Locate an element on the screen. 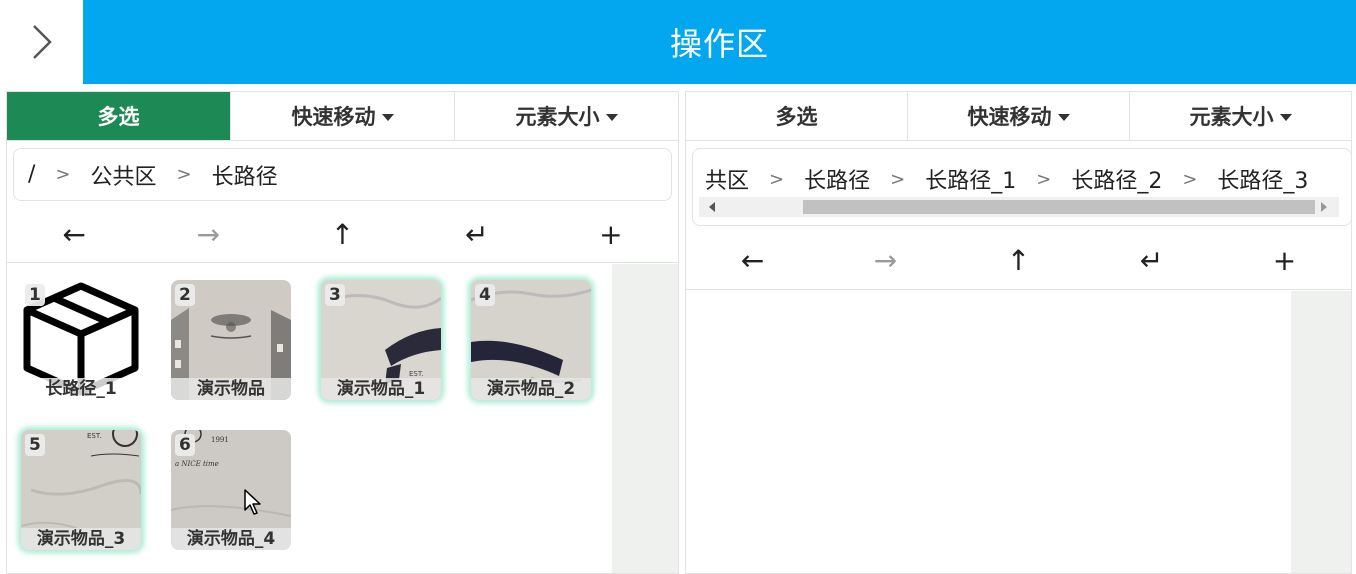 This screenshot has height=574, width=1356. grid-item-image: 4 演示物品_2 is located at coordinates (531, 340).